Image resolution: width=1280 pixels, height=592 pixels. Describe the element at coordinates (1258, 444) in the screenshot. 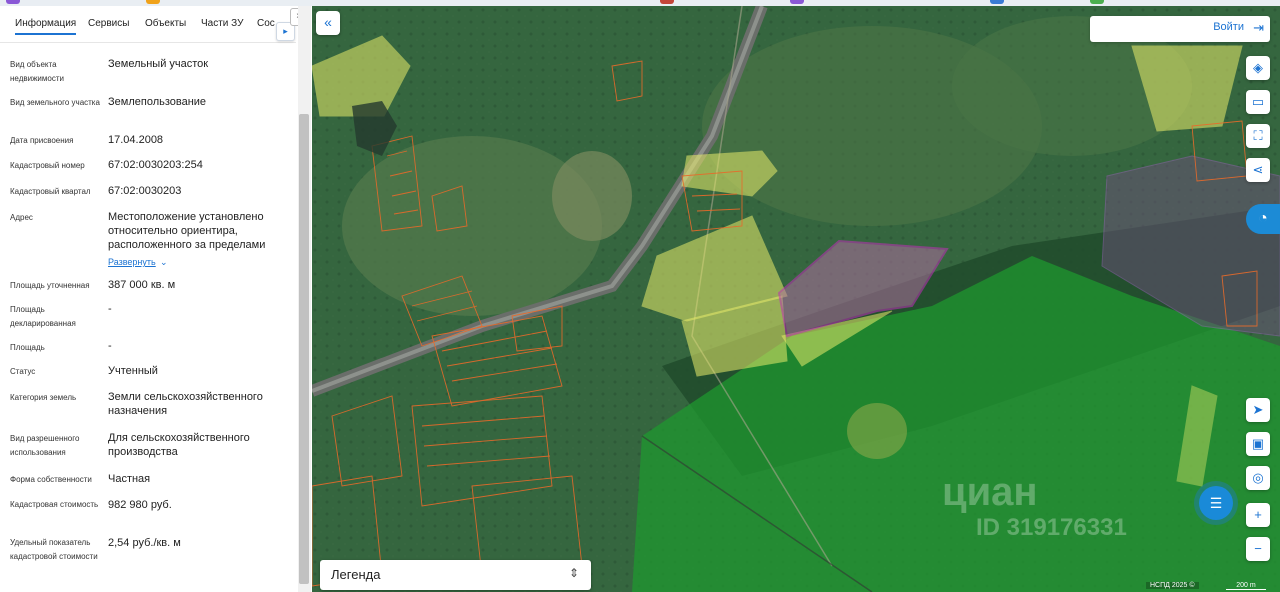

I see `screen-icon: ▣` at that location.